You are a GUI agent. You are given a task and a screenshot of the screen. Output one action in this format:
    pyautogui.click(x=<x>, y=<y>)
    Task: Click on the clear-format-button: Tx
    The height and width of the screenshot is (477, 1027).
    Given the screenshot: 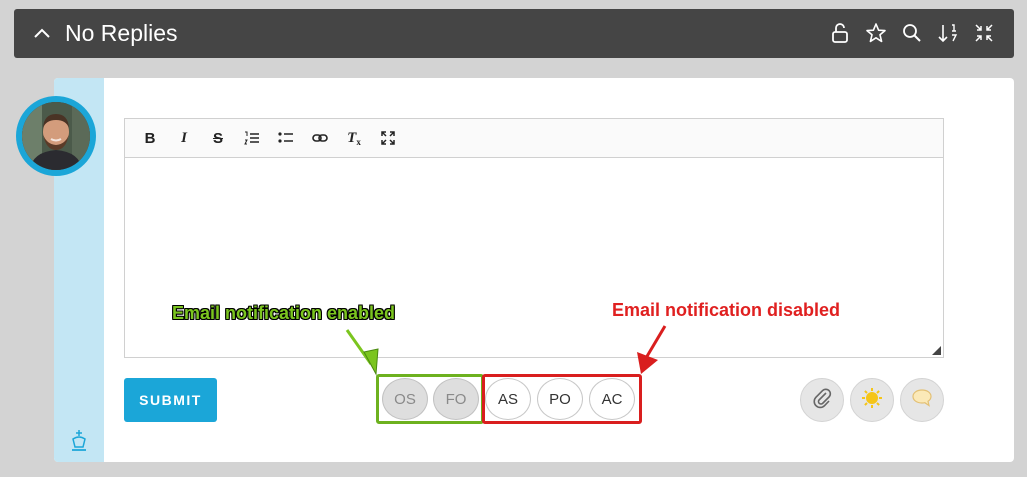 What is the action you would take?
    pyautogui.click(x=354, y=138)
    